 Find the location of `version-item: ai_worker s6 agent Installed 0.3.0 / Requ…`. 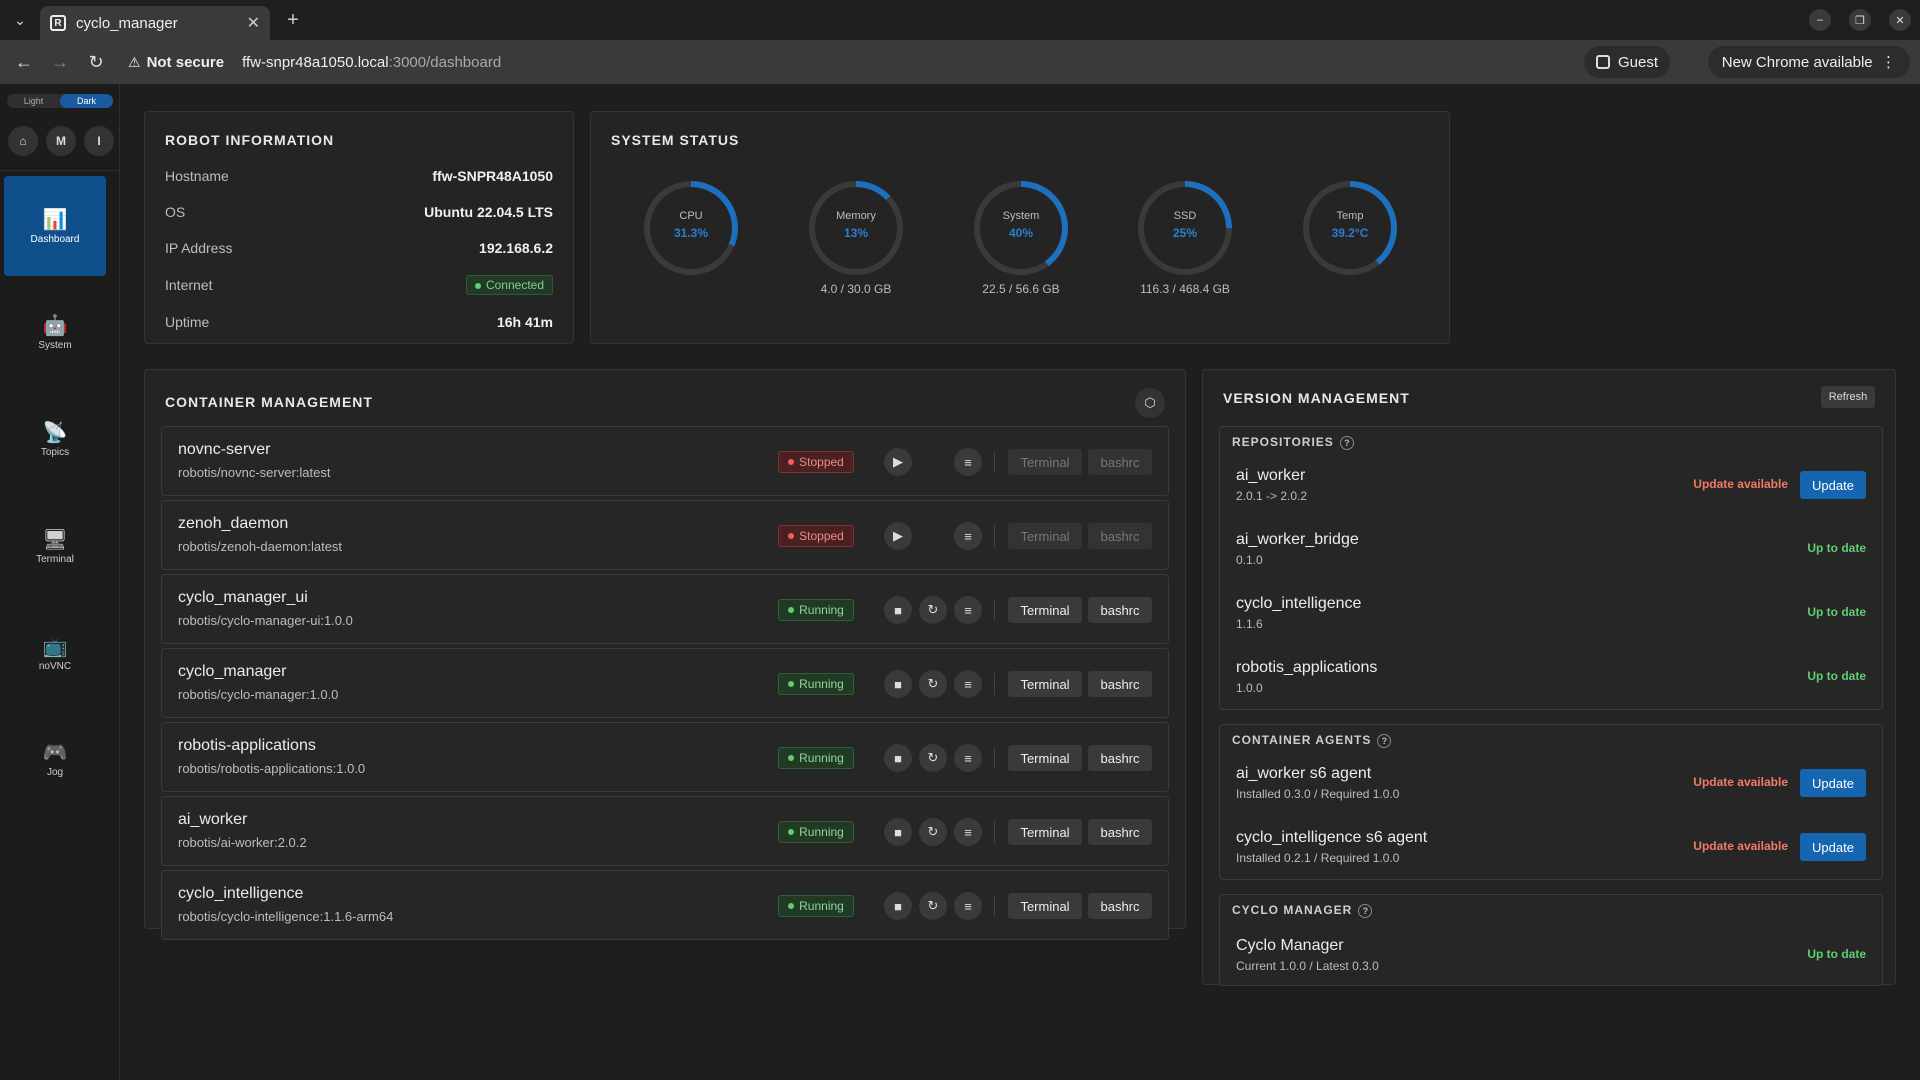

version-item: ai_worker s6 agent Installed 0.3.0 / Requ… is located at coordinates (1551, 787).